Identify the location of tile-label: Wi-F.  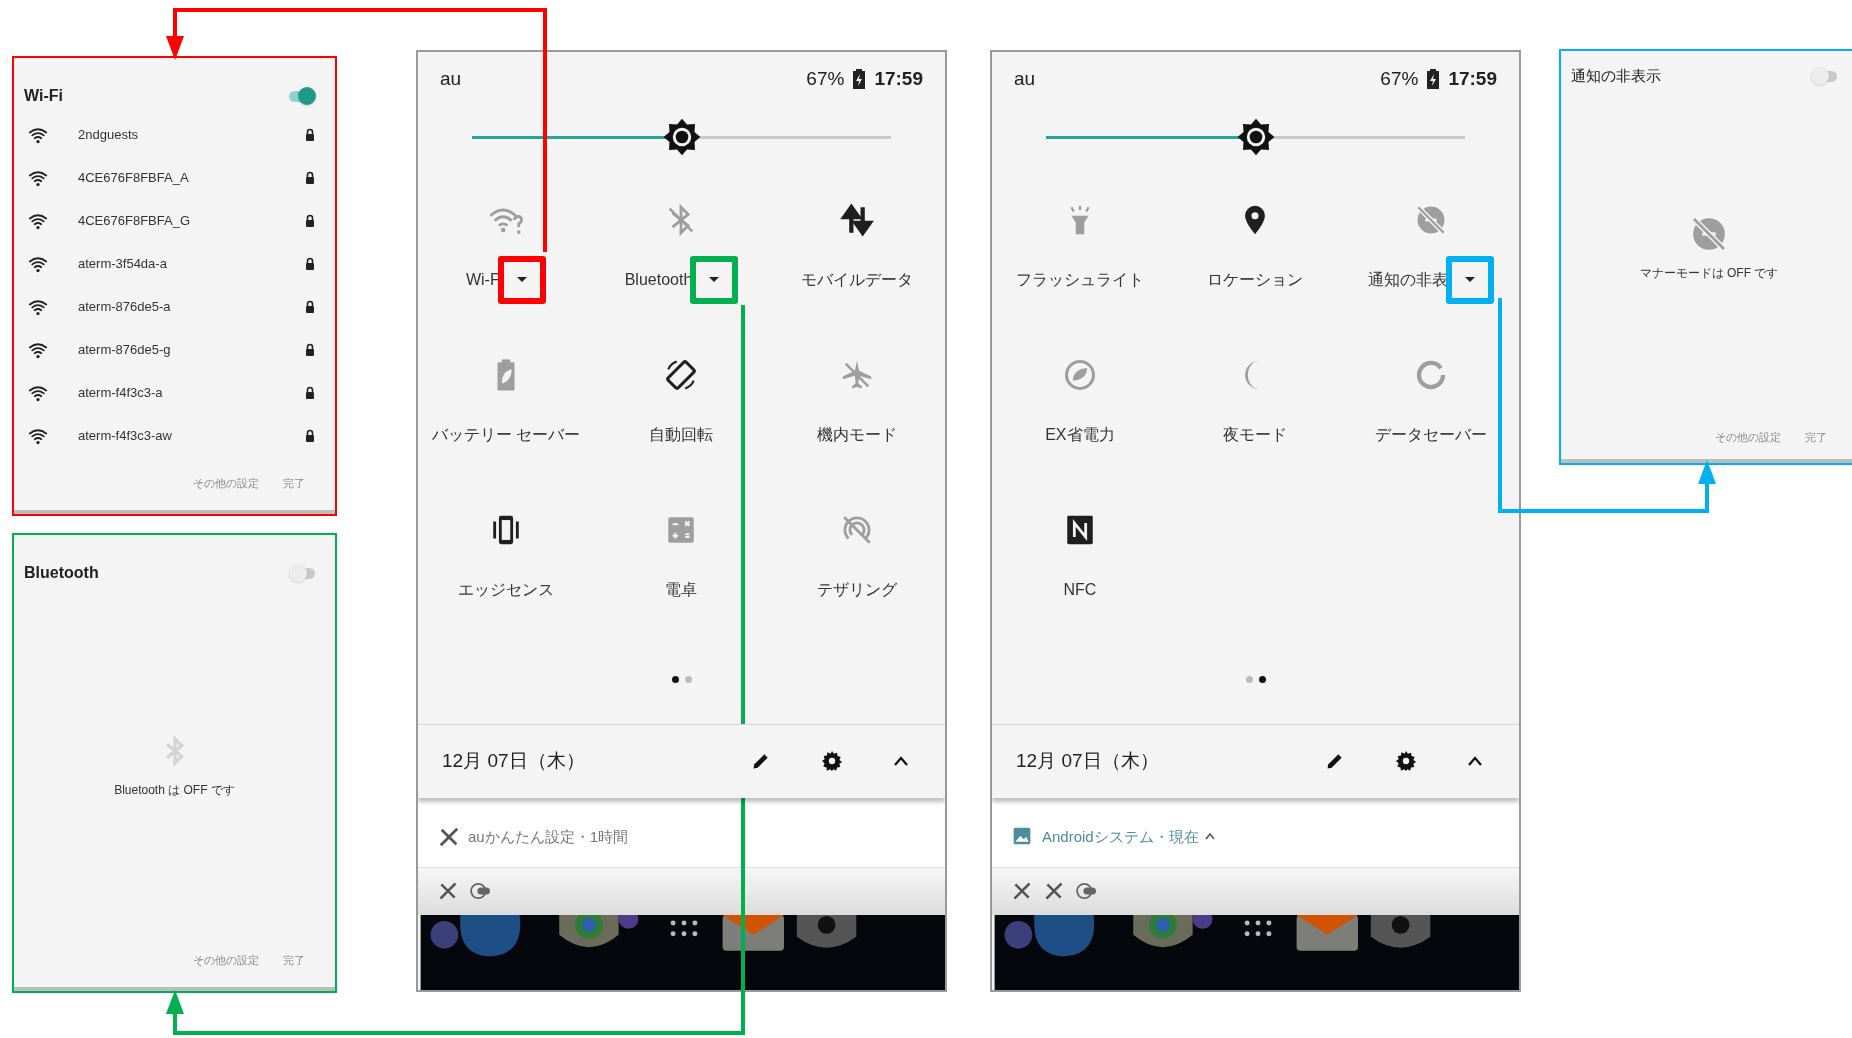
(482, 279).